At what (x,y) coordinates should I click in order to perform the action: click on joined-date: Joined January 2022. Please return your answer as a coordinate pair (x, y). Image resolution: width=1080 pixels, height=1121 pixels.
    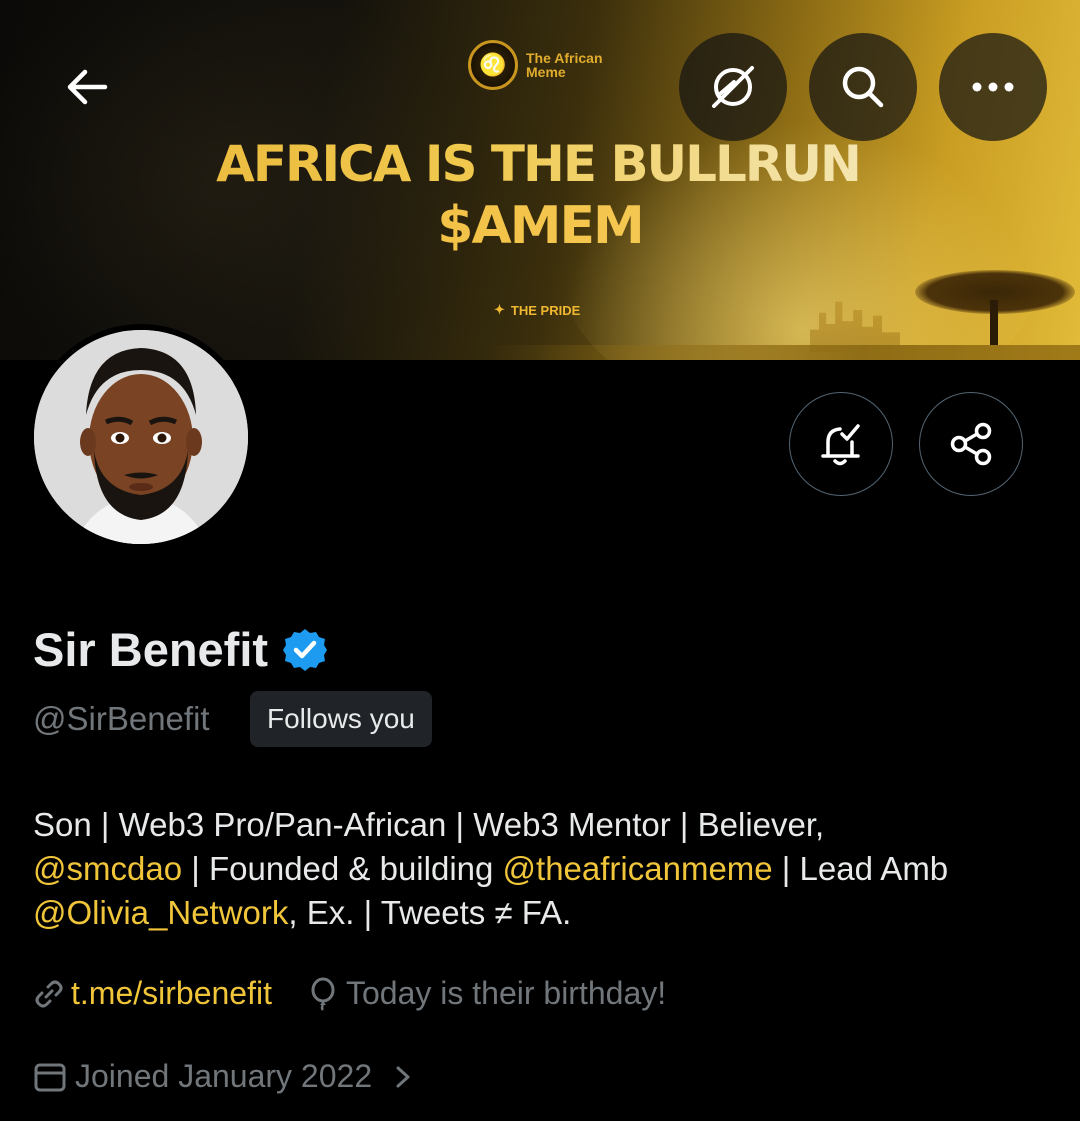
    Looking at the image, I should click on (223, 1076).